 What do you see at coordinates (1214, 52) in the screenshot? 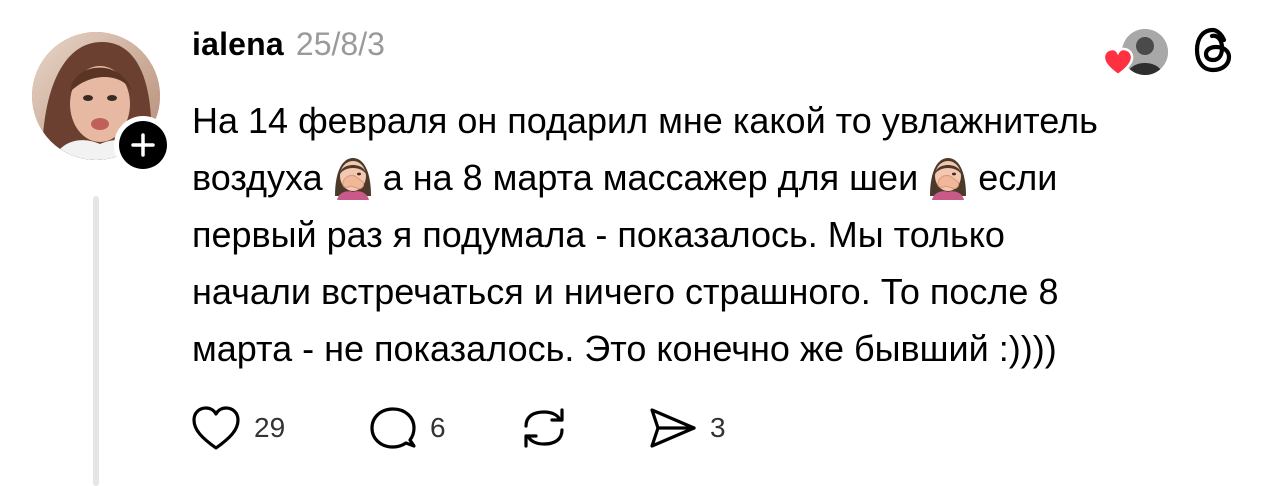
I see `threads-logo-icon` at bounding box center [1214, 52].